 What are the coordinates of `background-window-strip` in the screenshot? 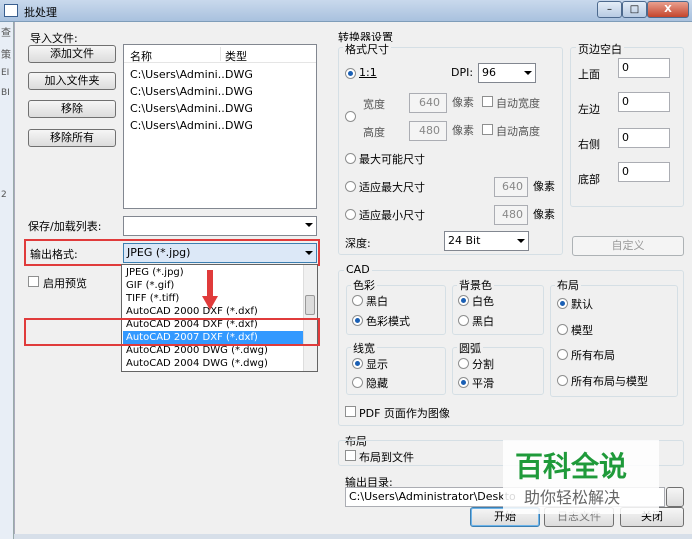 It's located at (7, 280).